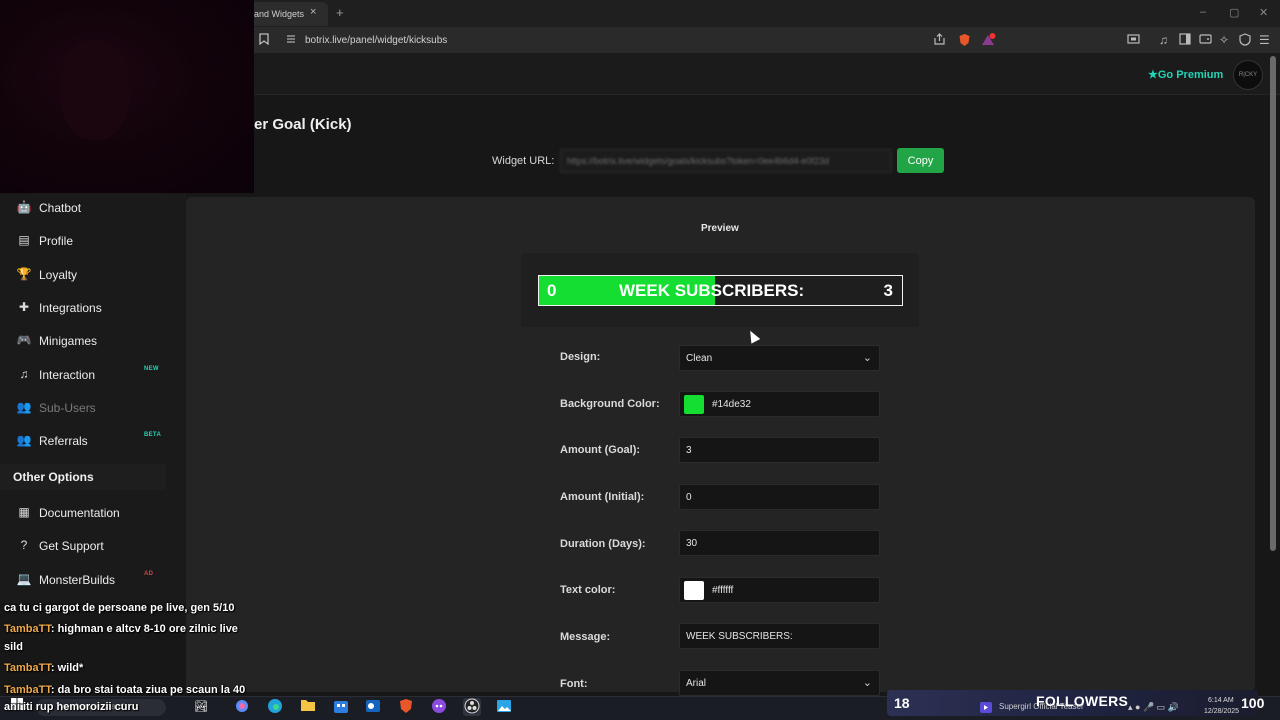  What do you see at coordinates (779, 404) in the screenshot?
I see `background-color-field: #14de32` at bounding box center [779, 404].